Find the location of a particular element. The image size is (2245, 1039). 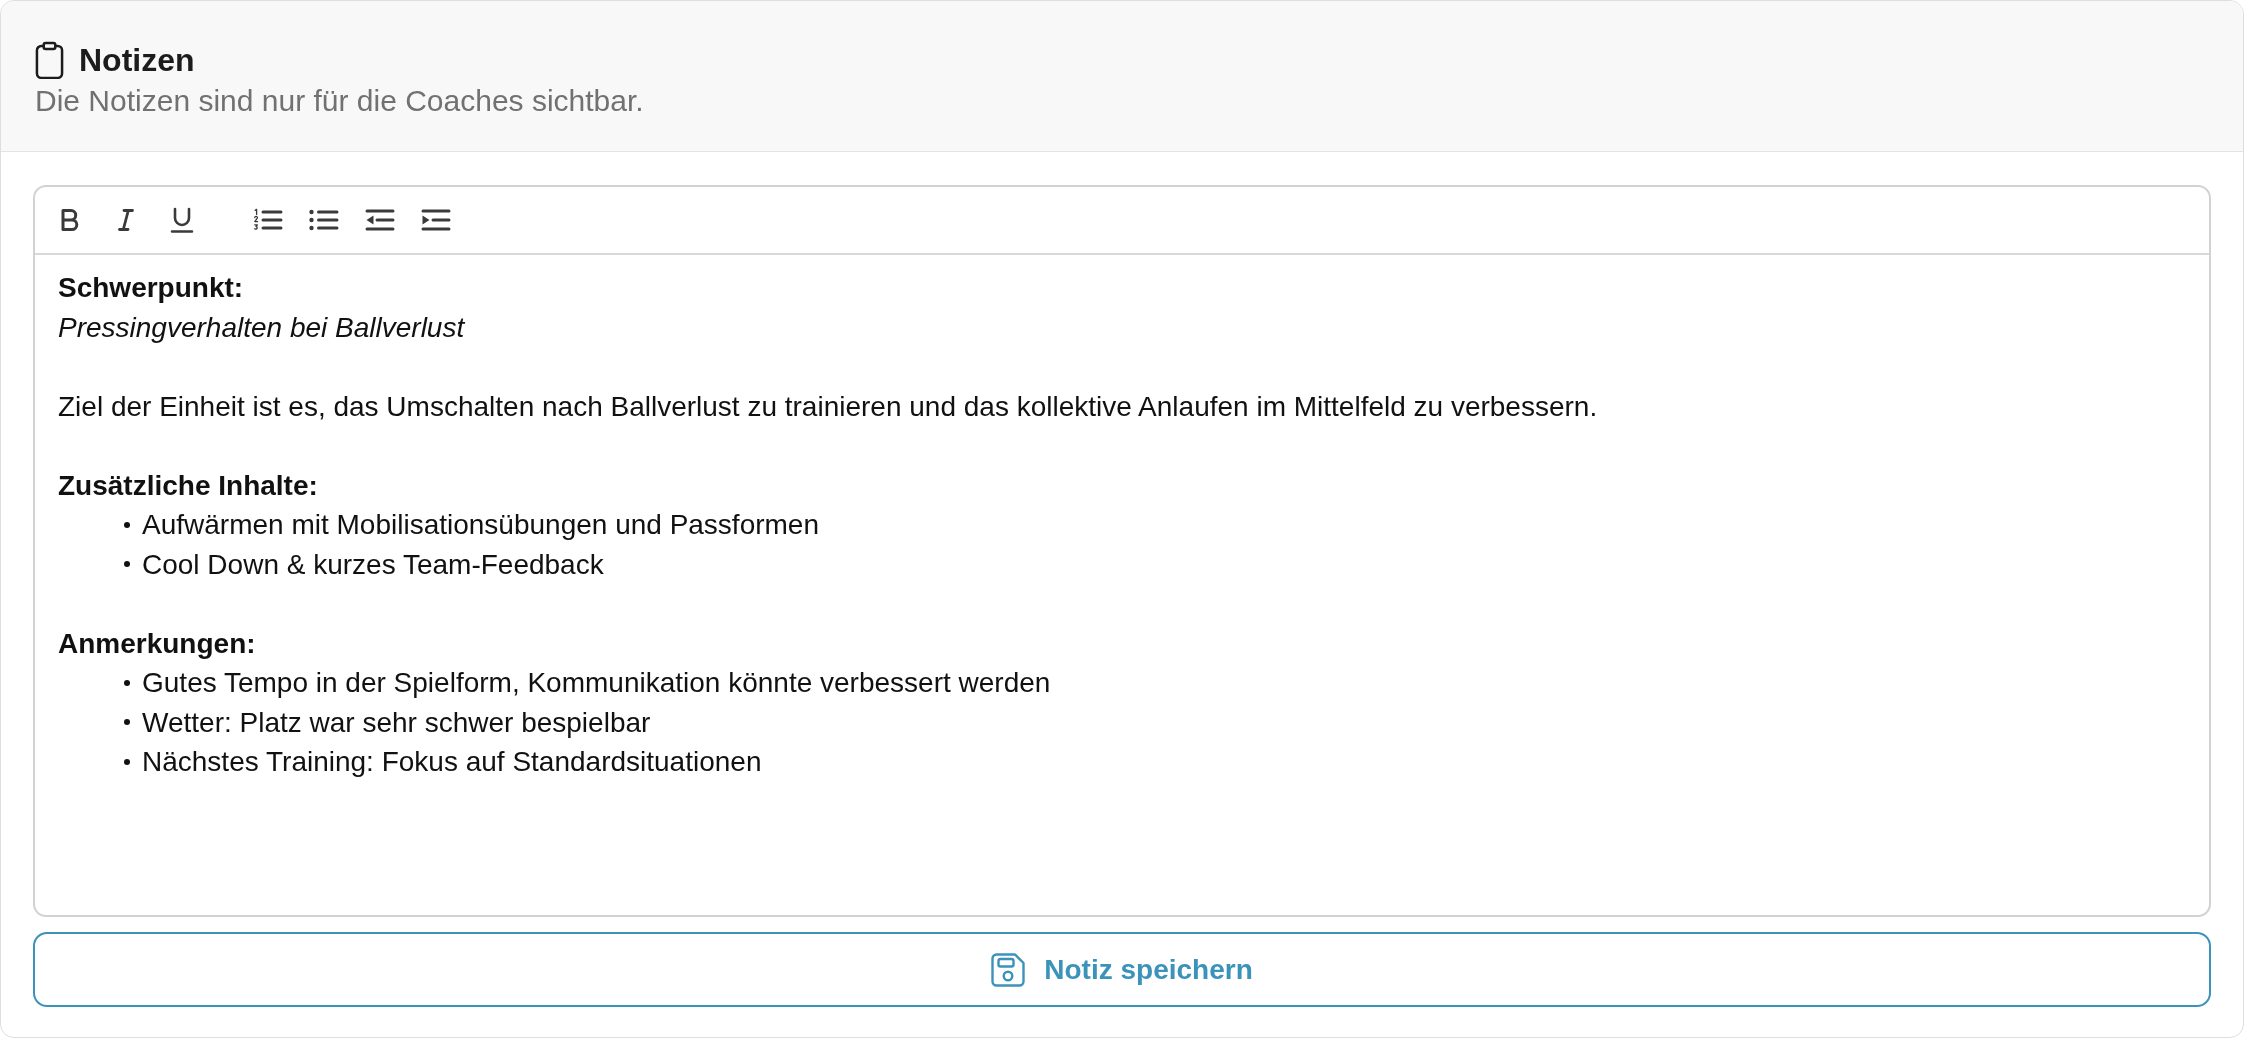

focus-text: Pressingverhalten bei Ballverlust is located at coordinates (261, 327).